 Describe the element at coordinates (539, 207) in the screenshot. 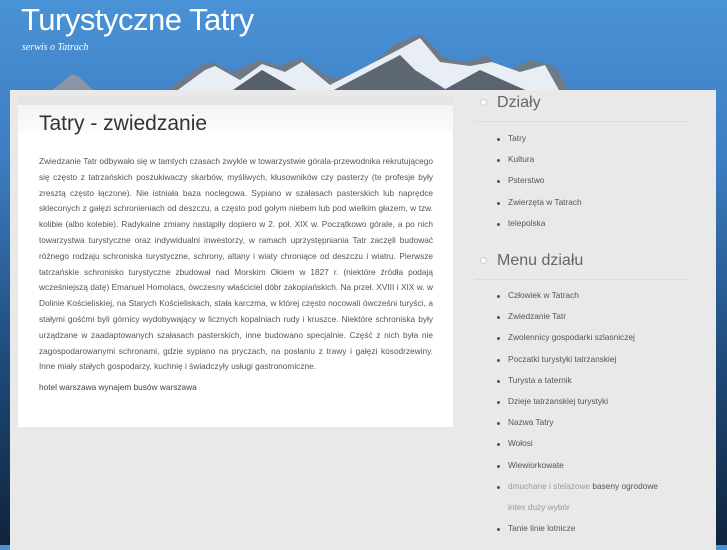

I see `dzialy-item: Zwierzęta w Tatrach` at that location.